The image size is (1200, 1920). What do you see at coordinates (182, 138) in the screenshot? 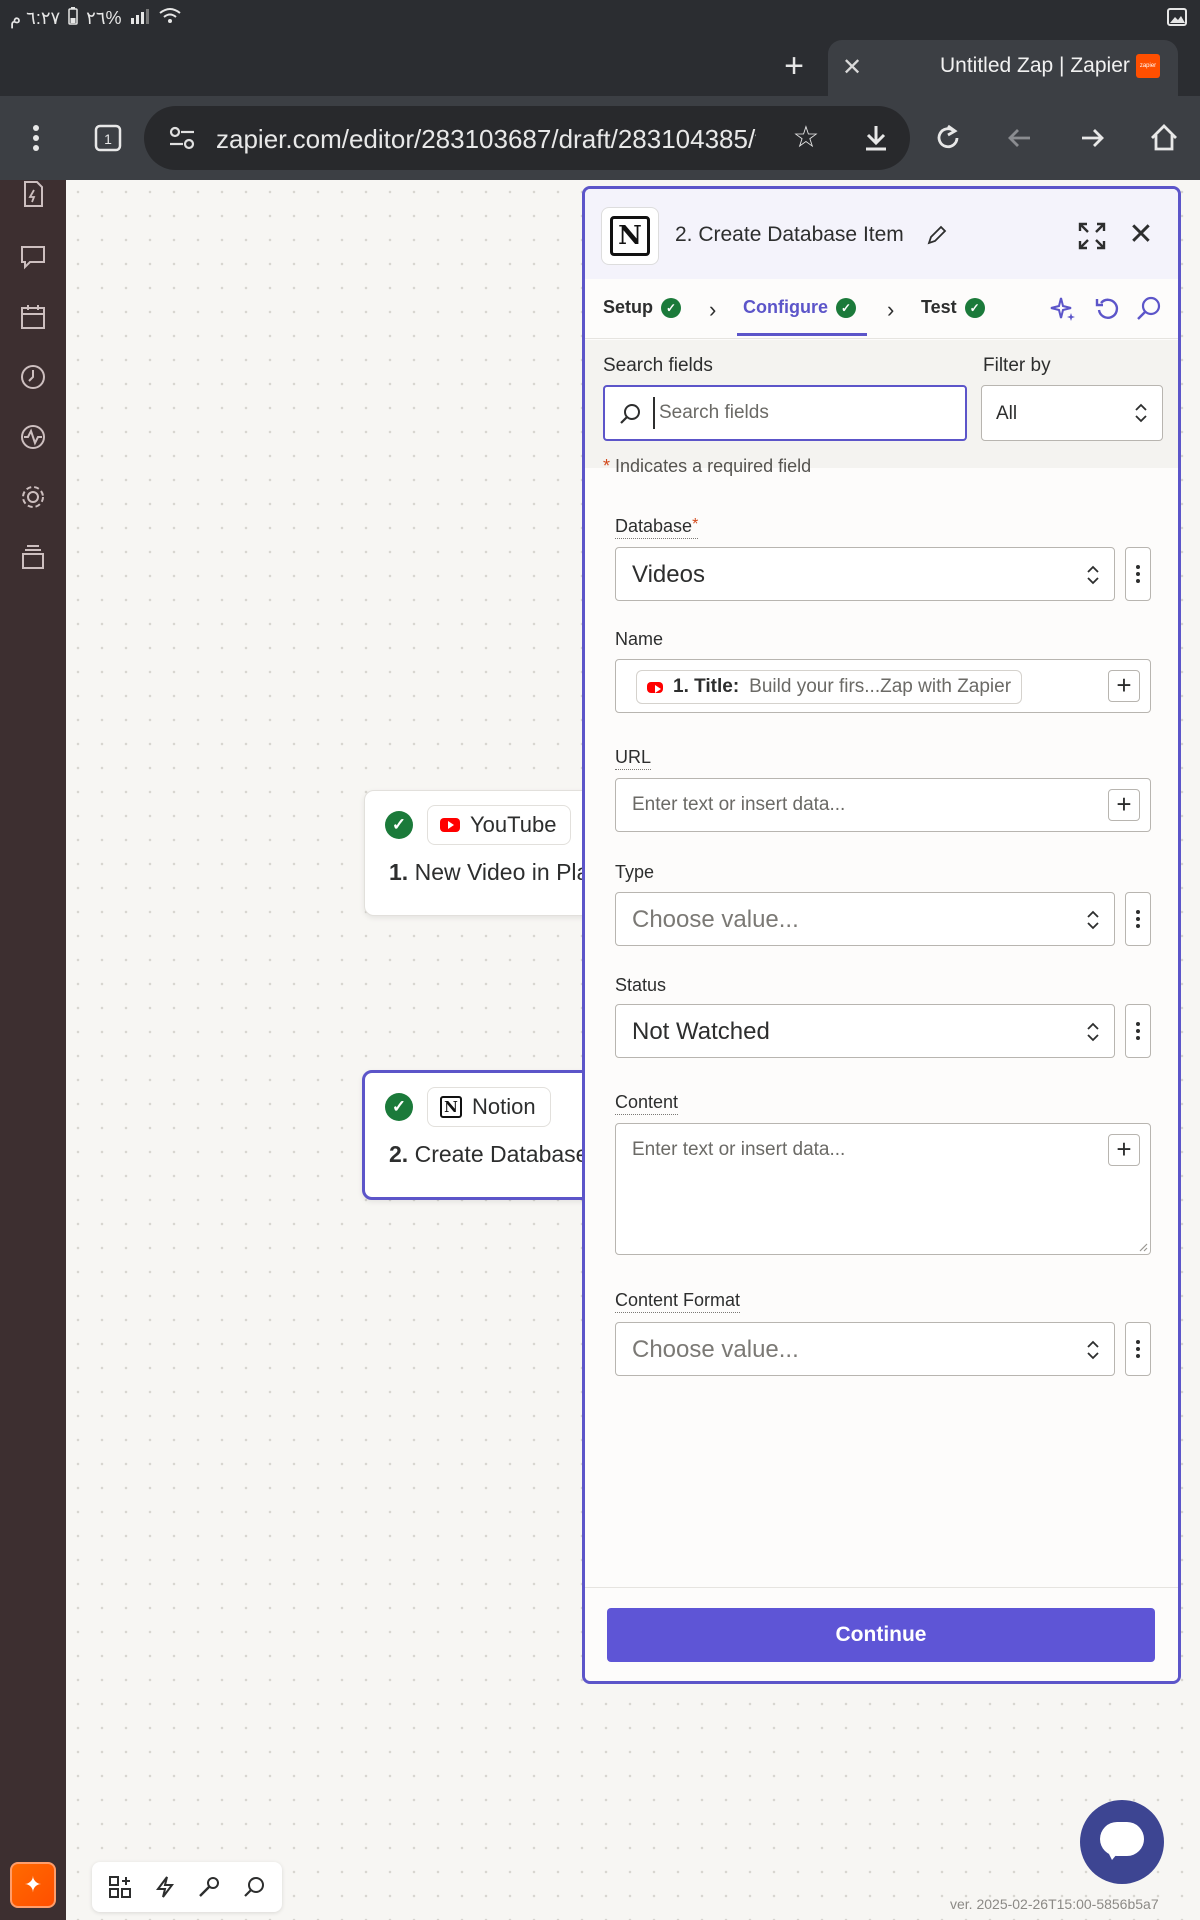
I see `site-settings-icon` at bounding box center [182, 138].